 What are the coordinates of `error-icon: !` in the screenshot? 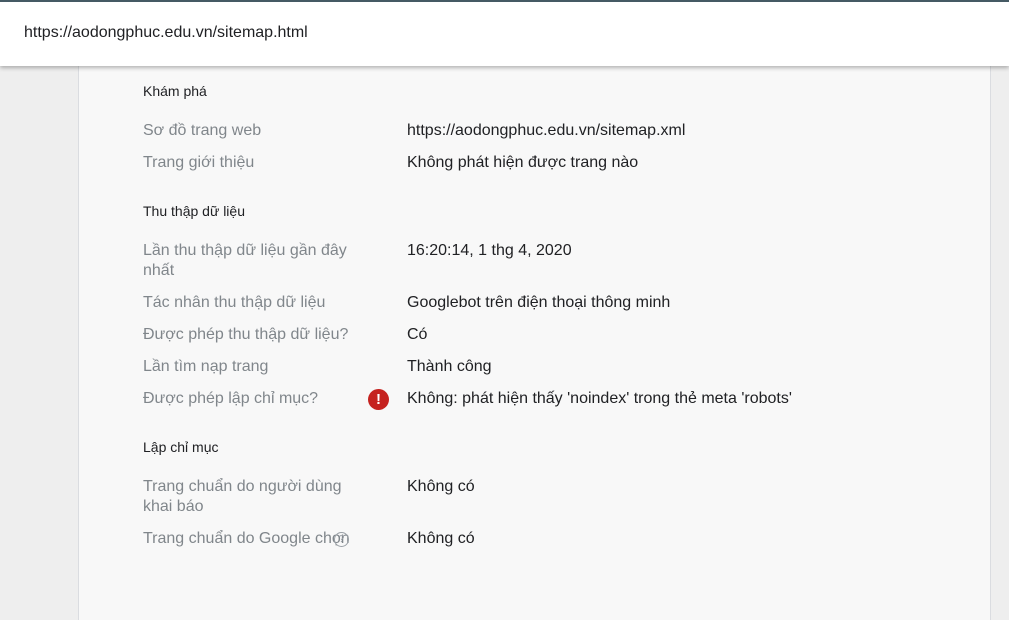 It's located at (378, 399).